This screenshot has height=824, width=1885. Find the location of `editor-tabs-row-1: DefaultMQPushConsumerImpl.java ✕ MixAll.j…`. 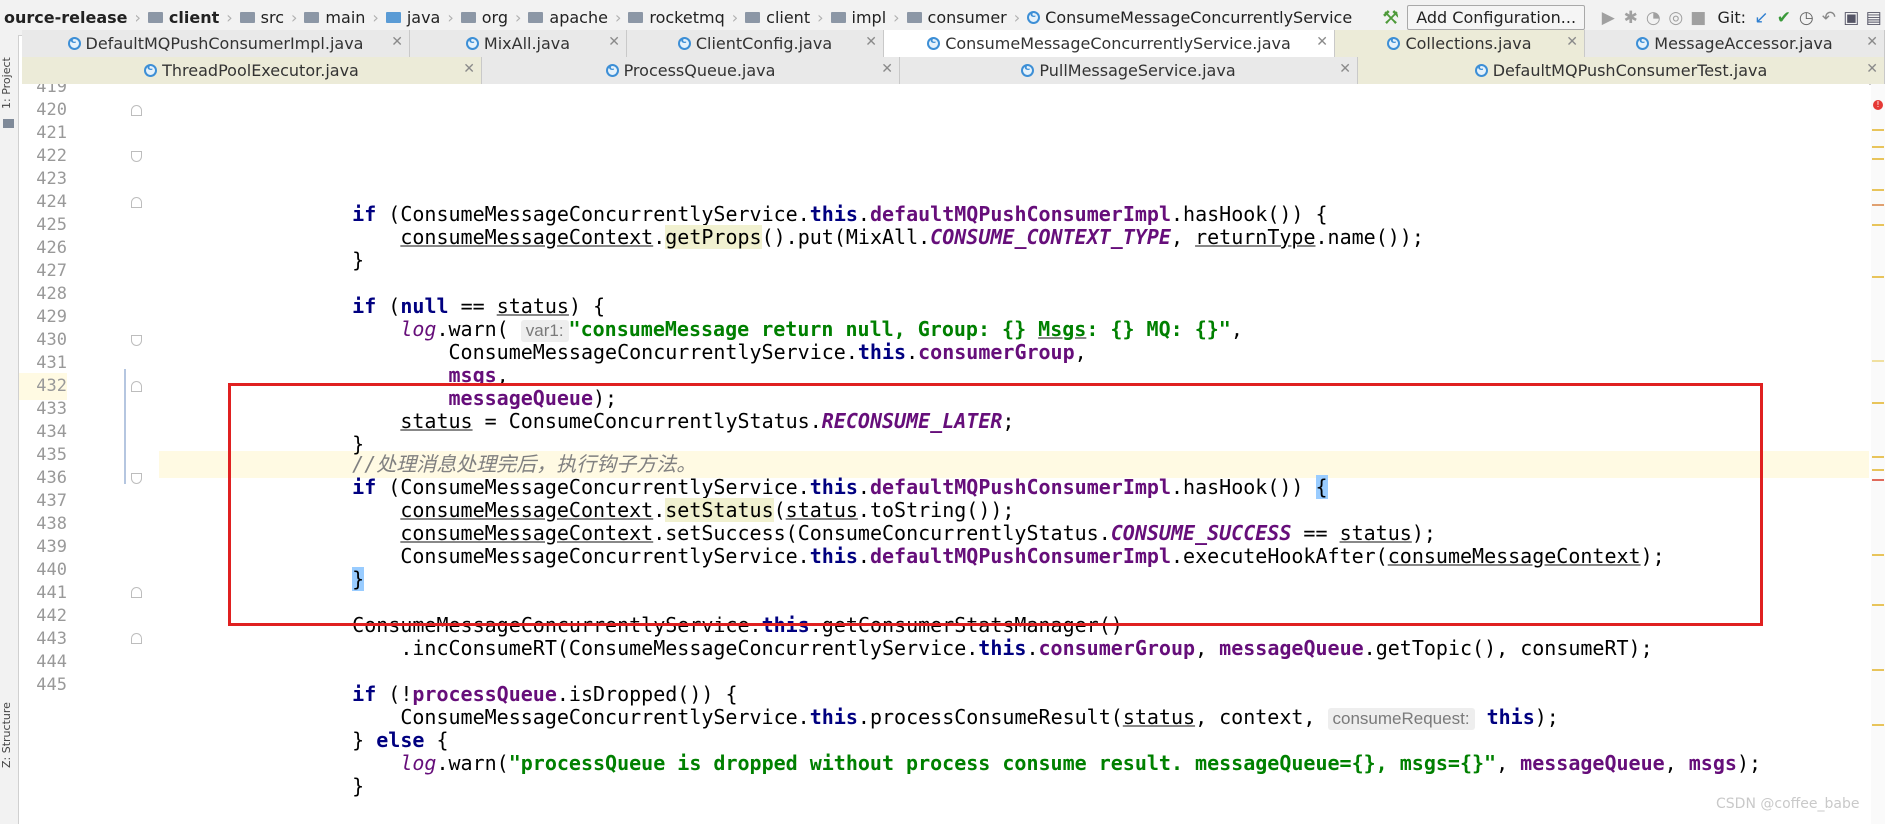

editor-tabs-row-1: DefaultMQPushConsumerImpl.java ✕ MixAll.j… is located at coordinates (953, 44).